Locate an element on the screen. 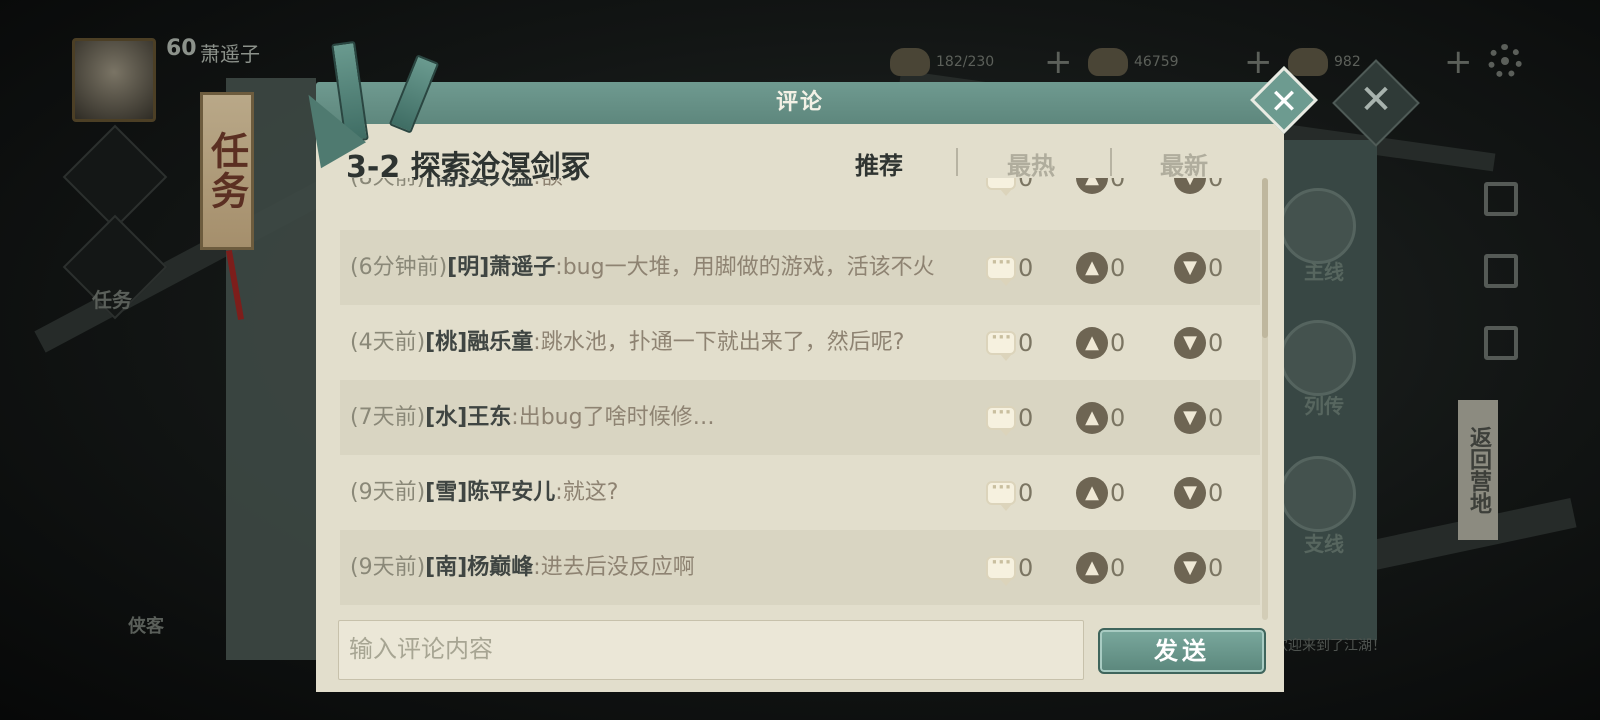  hero-nav-label: 侠客 is located at coordinates (146, 626).